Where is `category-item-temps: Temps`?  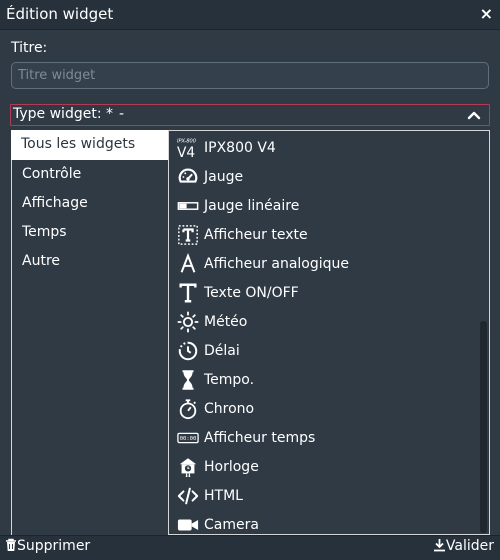 category-item-temps: Temps is located at coordinates (90, 232).